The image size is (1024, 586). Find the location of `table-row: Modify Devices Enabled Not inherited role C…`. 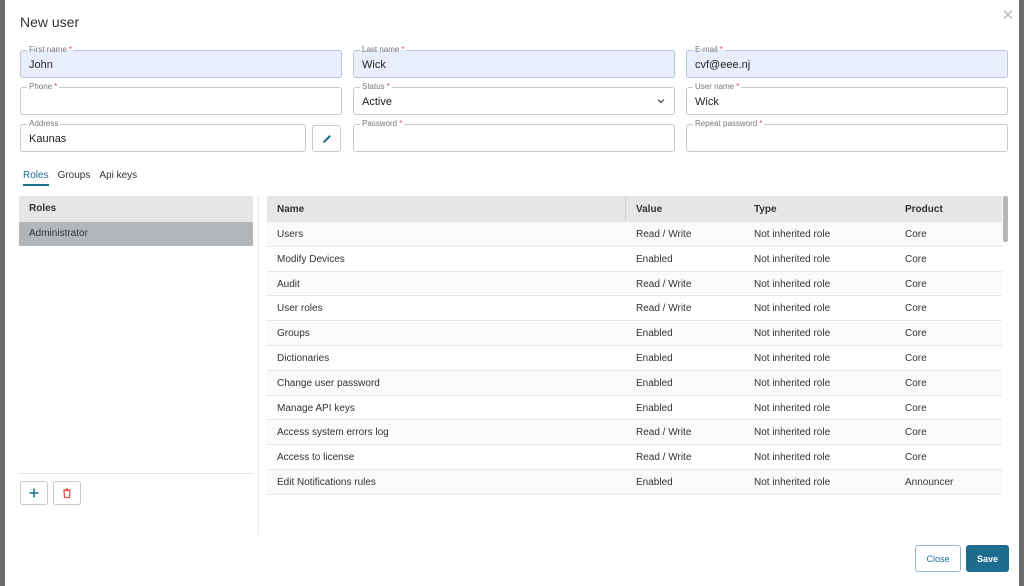

table-row: Modify Devices Enabled Not inherited role C… is located at coordinates (634, 259).